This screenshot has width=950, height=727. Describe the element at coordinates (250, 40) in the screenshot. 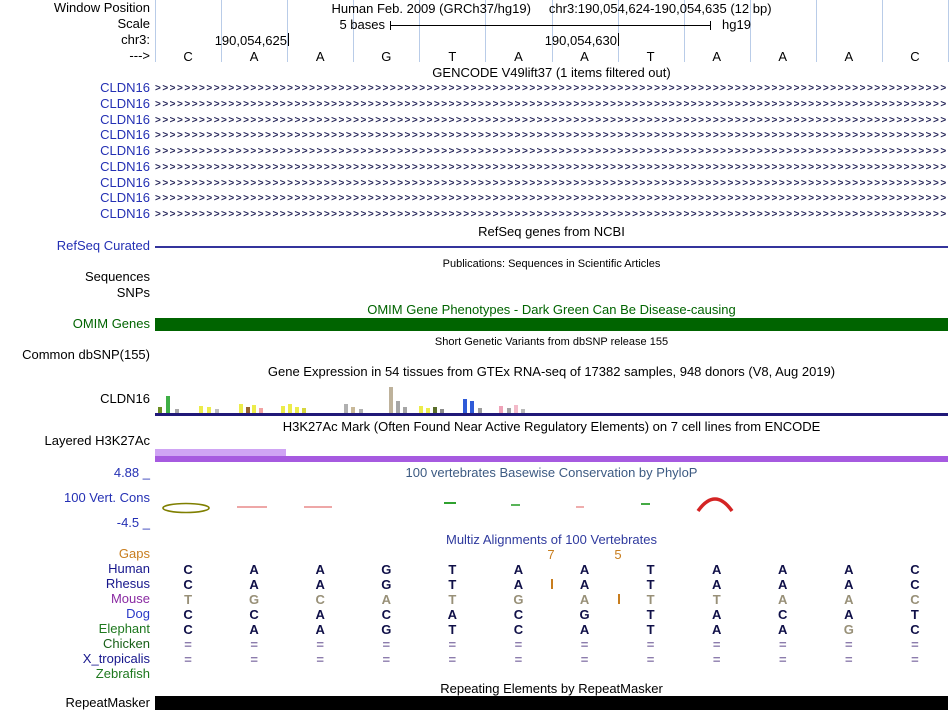

I see `coordinate-left: 190,054,625` at that location.